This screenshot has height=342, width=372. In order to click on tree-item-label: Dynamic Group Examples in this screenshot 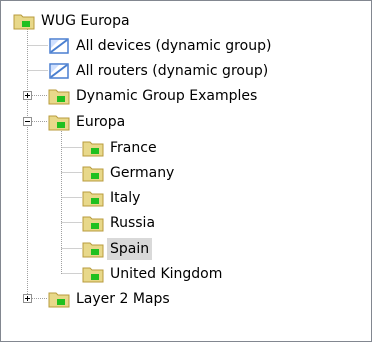, I will do `click(167, 96)`.